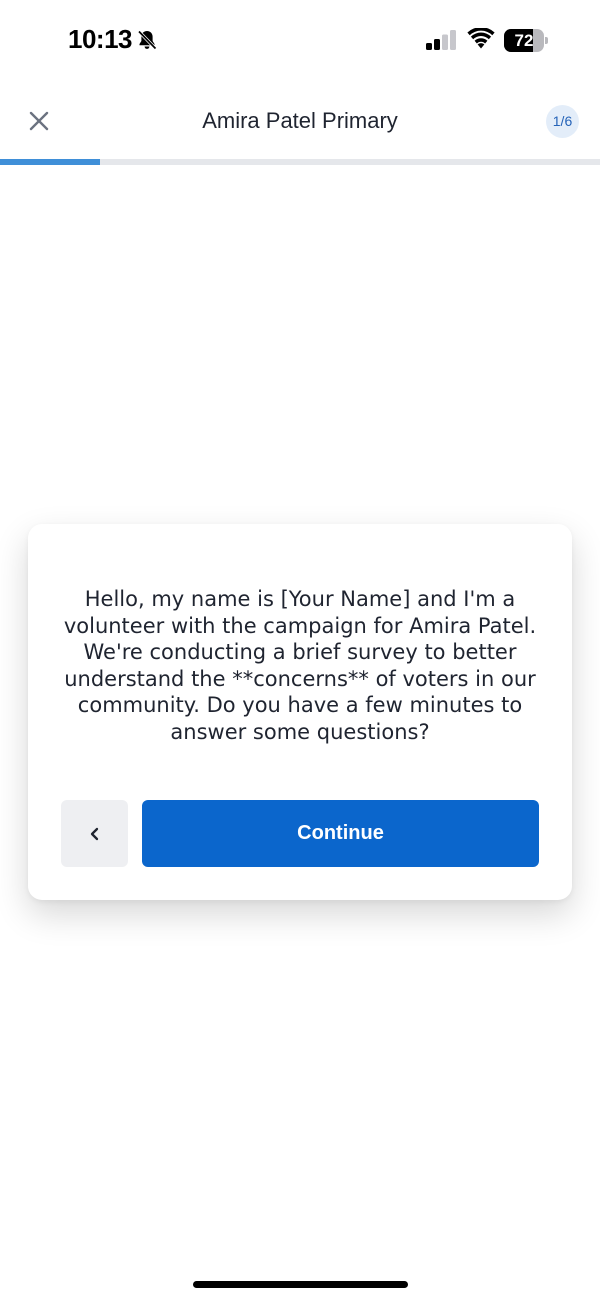  What do you see at coordinates (481, 38) in the screenshot?
I see `wifi-icon` at bounding box center [481, 38].